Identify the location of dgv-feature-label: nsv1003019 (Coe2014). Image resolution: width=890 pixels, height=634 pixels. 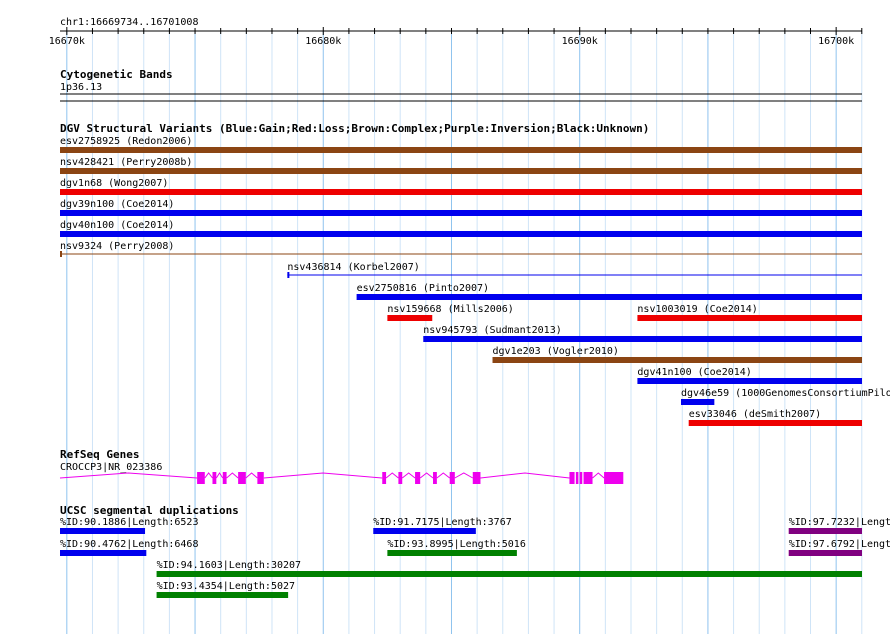
(697, 309).